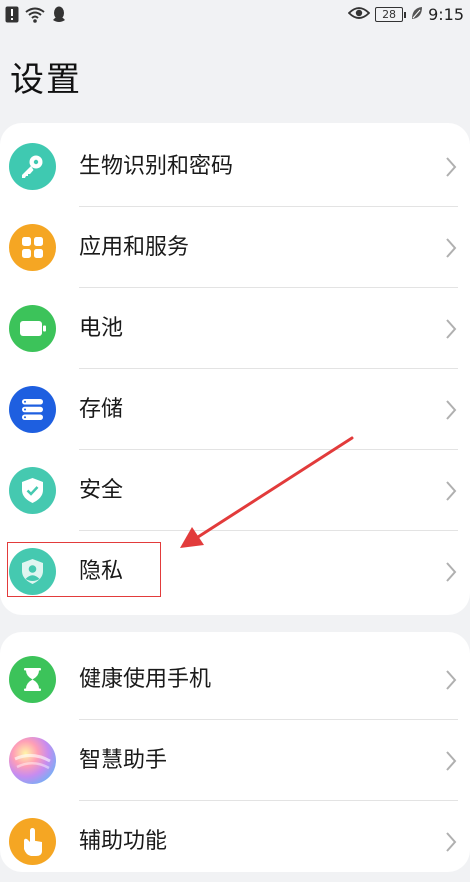 The height and width of the screenshot is (882, 470). I want to click on settings-item-label: 辅助功能, so click(123, 841).